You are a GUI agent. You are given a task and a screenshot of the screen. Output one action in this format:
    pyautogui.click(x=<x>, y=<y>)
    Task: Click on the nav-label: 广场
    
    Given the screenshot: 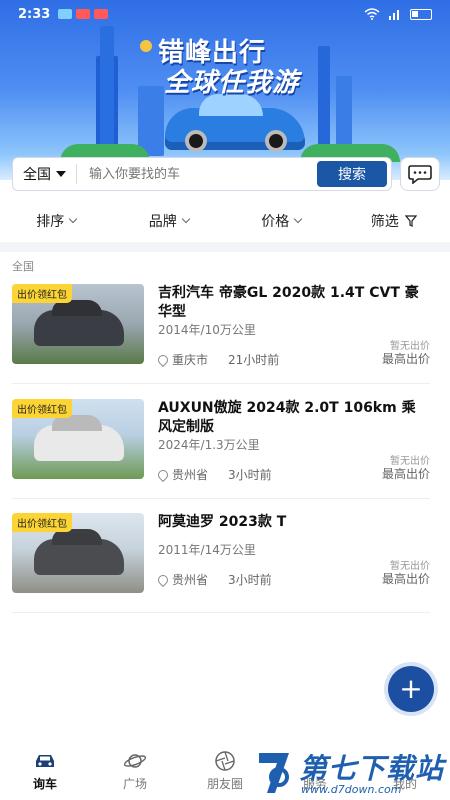 What is the action you would take?
    pyautogui.click(x=134, y=783)
    